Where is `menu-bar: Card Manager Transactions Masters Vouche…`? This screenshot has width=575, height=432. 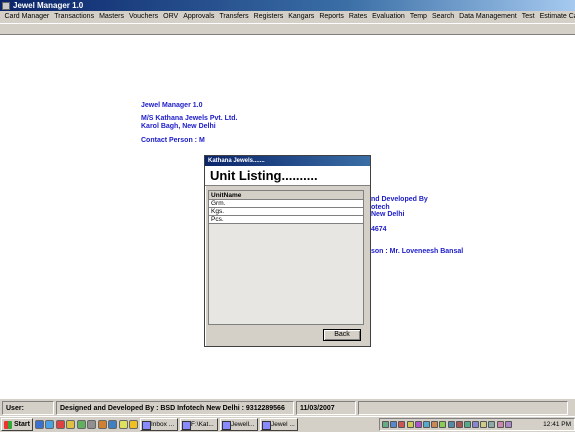 menu-bar: Card Manager Transactions Masters Vouche… is located at coordinates (287, 17).